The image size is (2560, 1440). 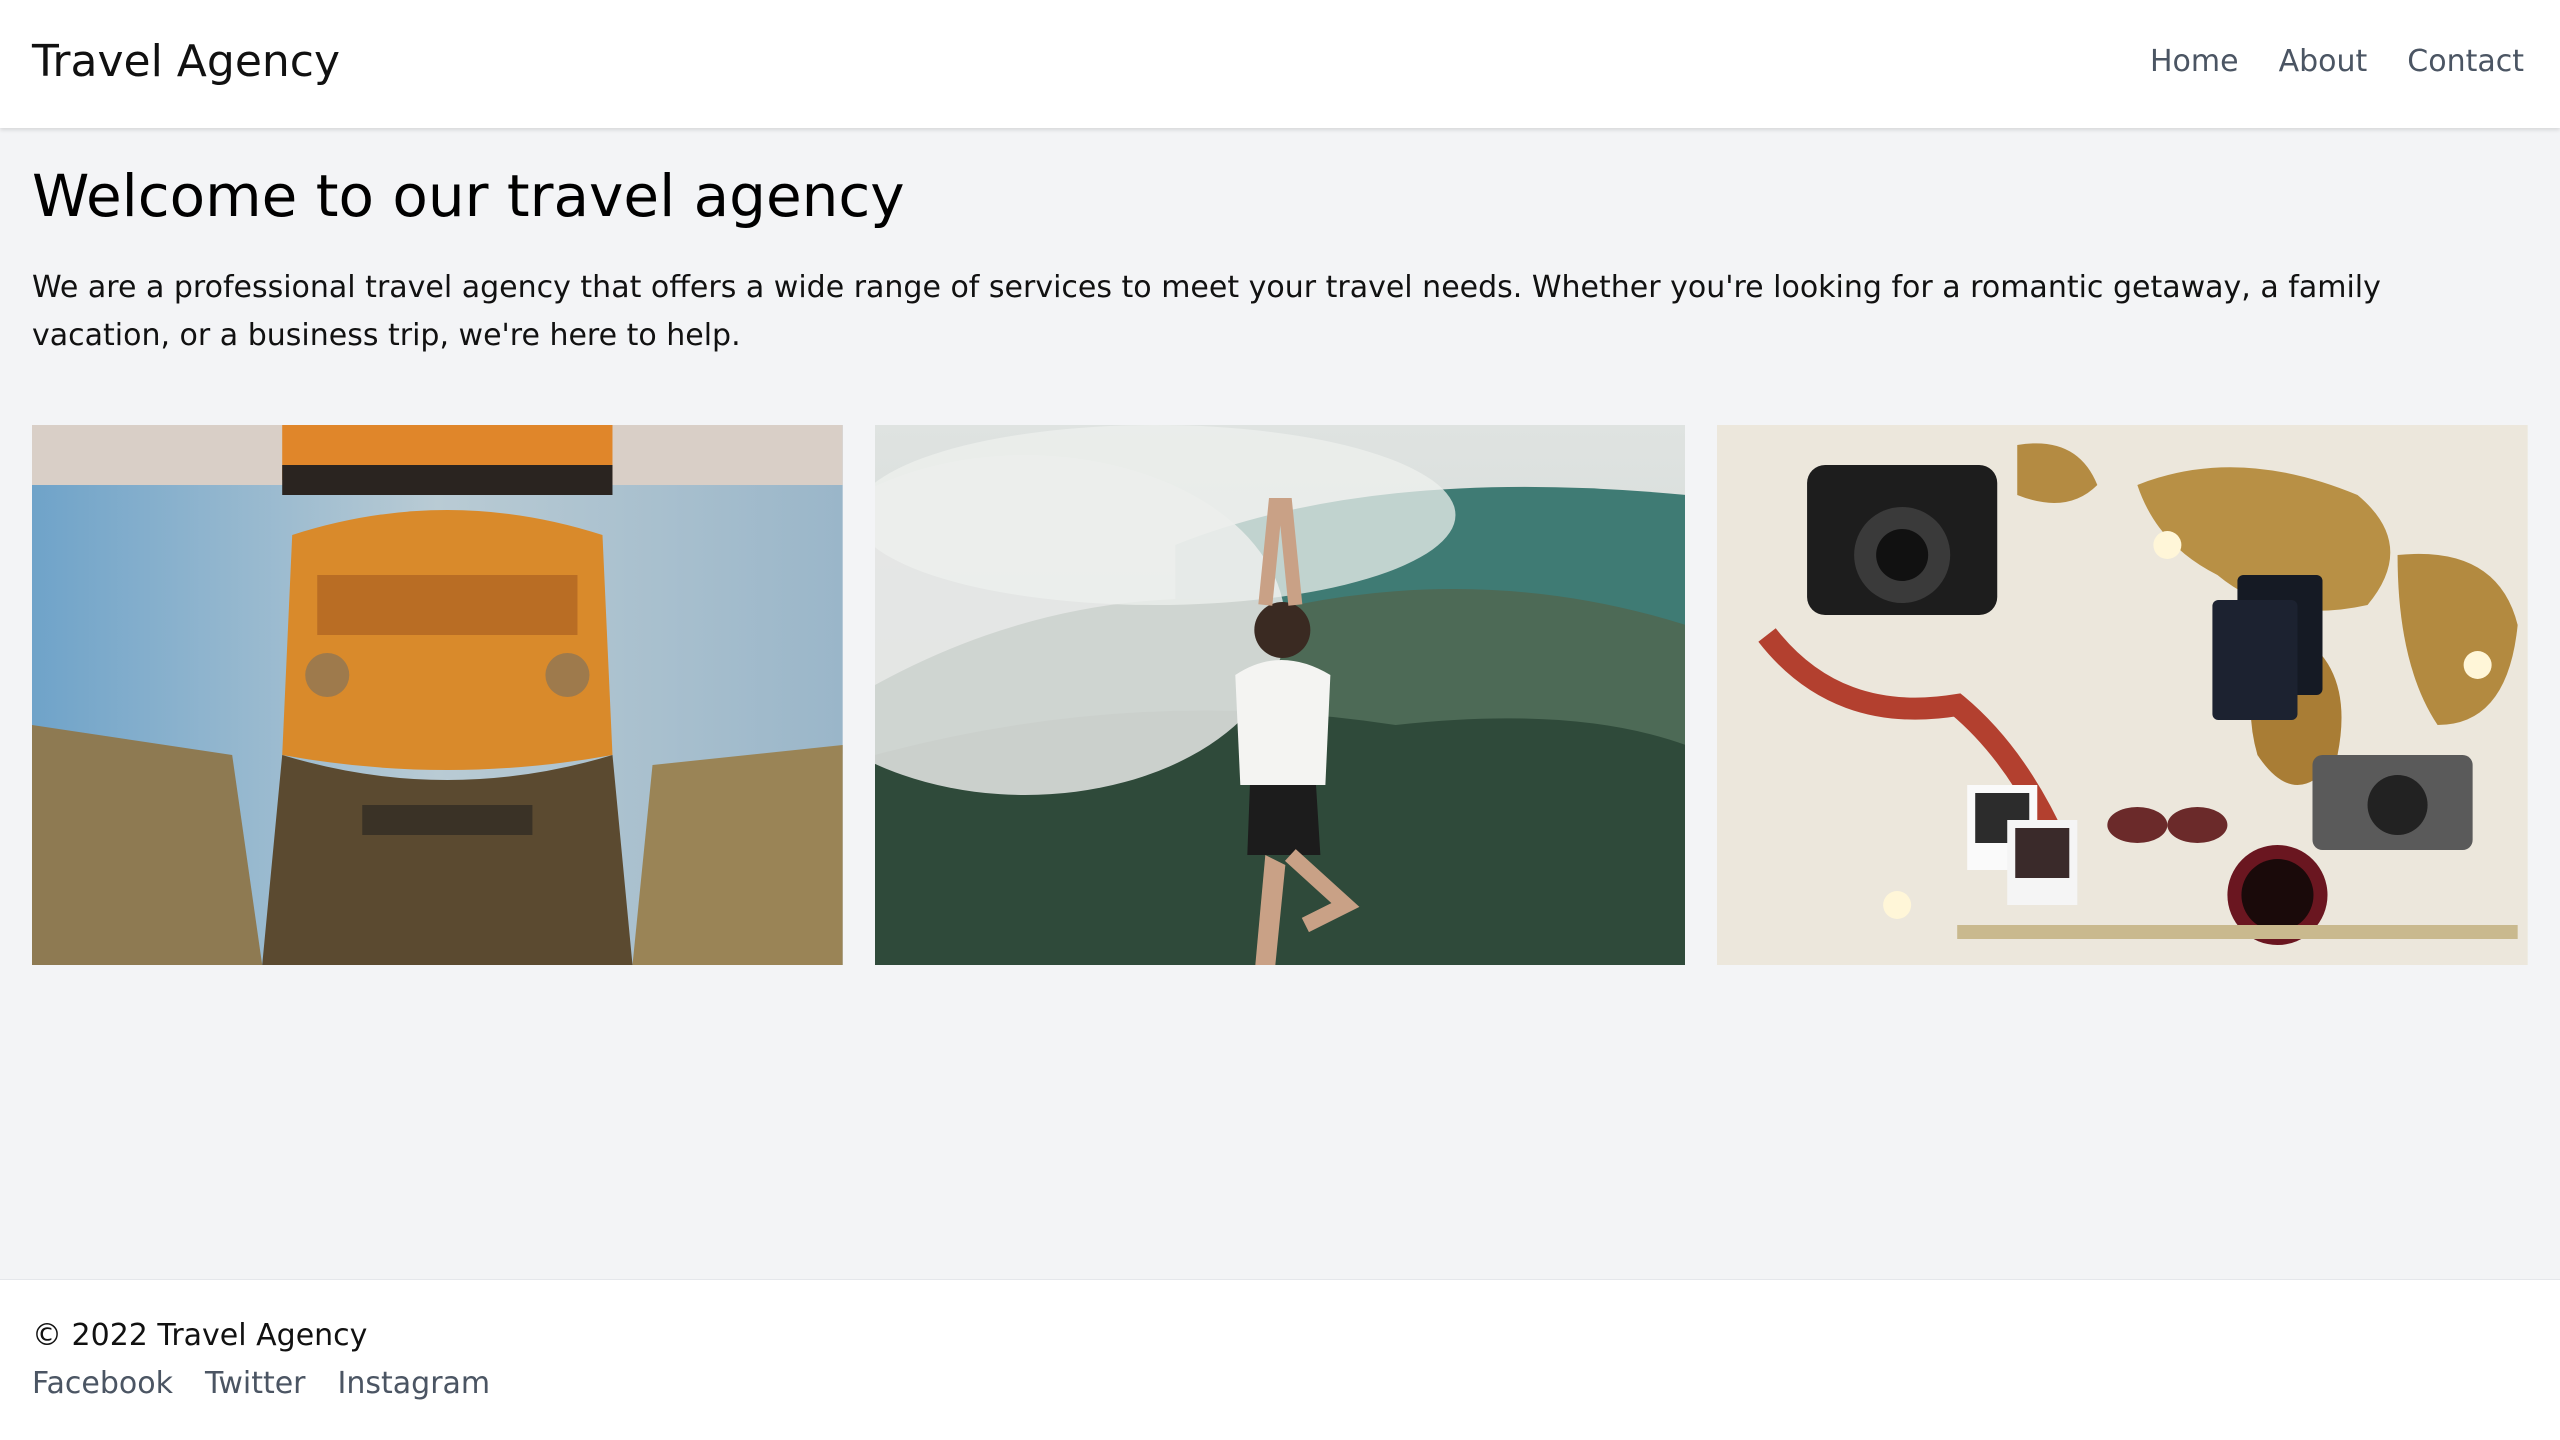 What do you see at coordinates (2465, 62) in the screenshot?
I see `nav-contact-link: Contact` at bounding box center [2465, 62].